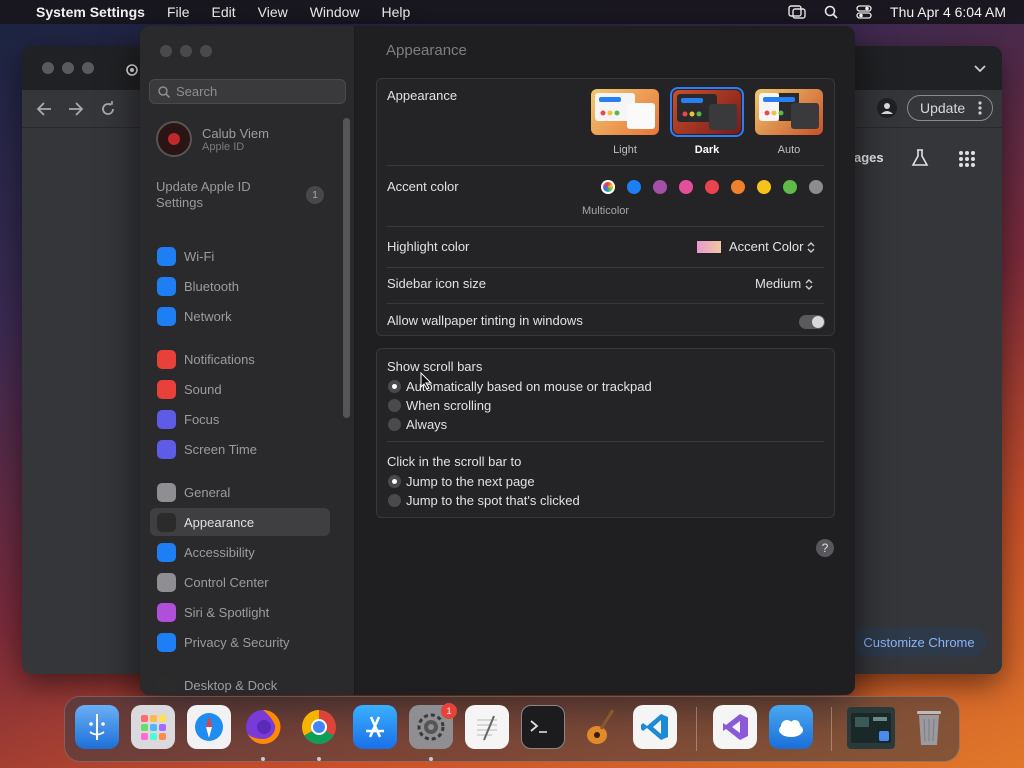 Image resolution: width=1024 pixels, height=768 pixels. I want to click on more-options-icon, so click(980, 108).